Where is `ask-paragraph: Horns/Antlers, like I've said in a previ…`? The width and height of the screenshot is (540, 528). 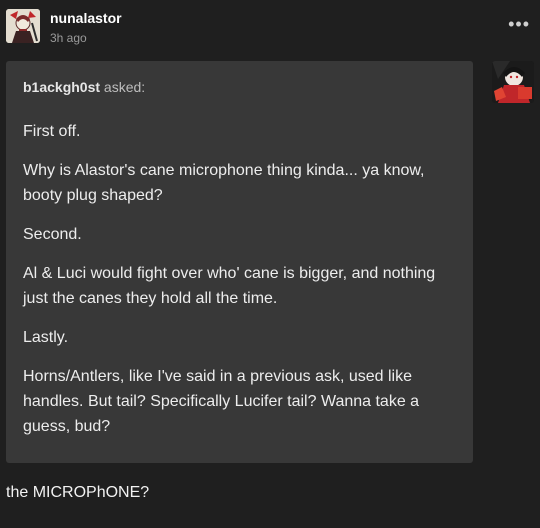
ask-paragraph: Horns/Antlers, like I've said in a previ… is located at coordinates (221, 401).